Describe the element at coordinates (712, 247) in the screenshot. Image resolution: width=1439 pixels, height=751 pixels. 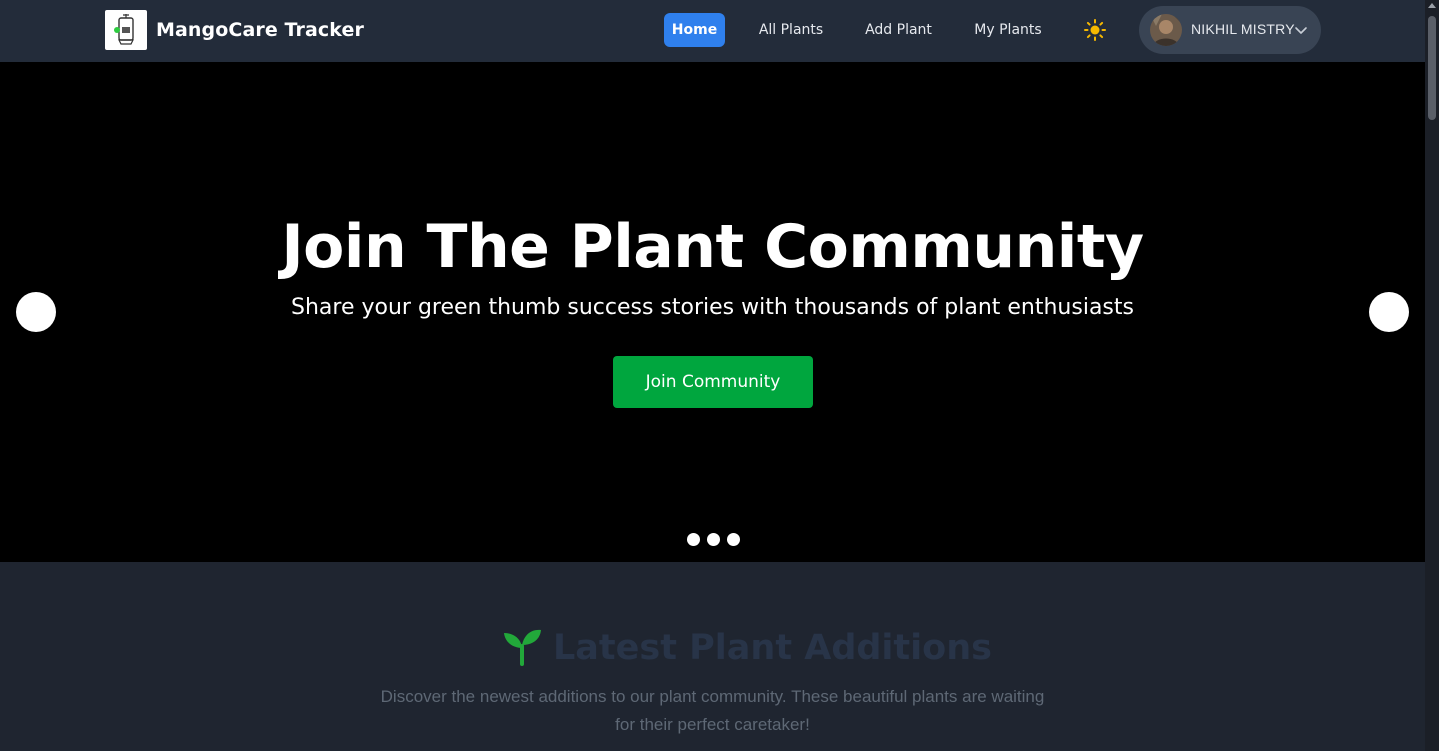
I see `hero-title: Join The Plant Community` at that location.